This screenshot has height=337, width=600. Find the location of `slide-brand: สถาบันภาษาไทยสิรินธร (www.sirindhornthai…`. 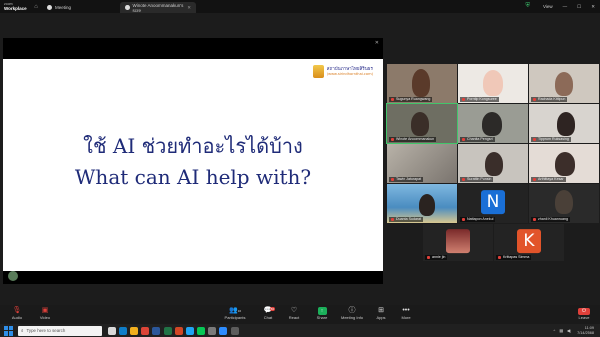

slide-brand: สถาบันภาษาไทยสิรินธร (www.sirindhornthai… is located at coordinates (342, 71).